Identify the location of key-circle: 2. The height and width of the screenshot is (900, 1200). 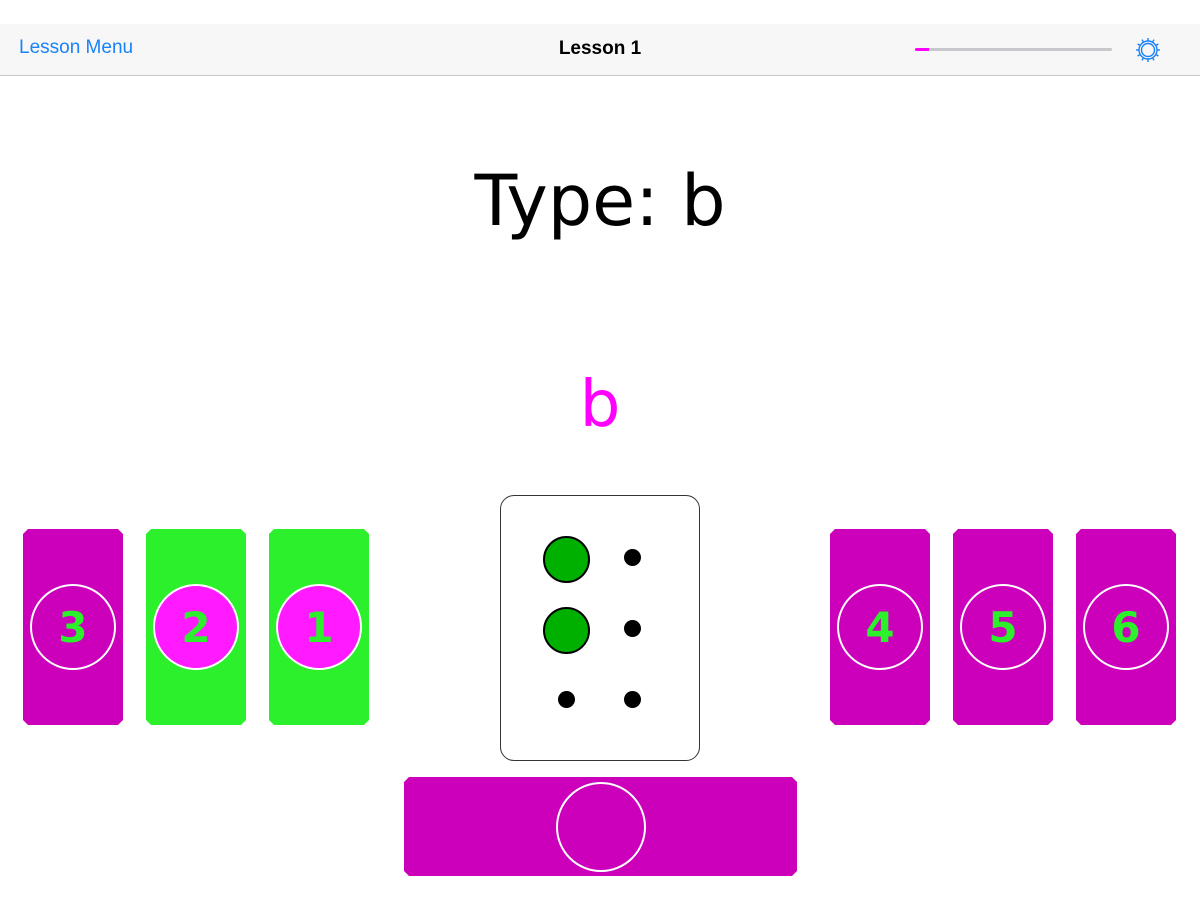
(196, 627).